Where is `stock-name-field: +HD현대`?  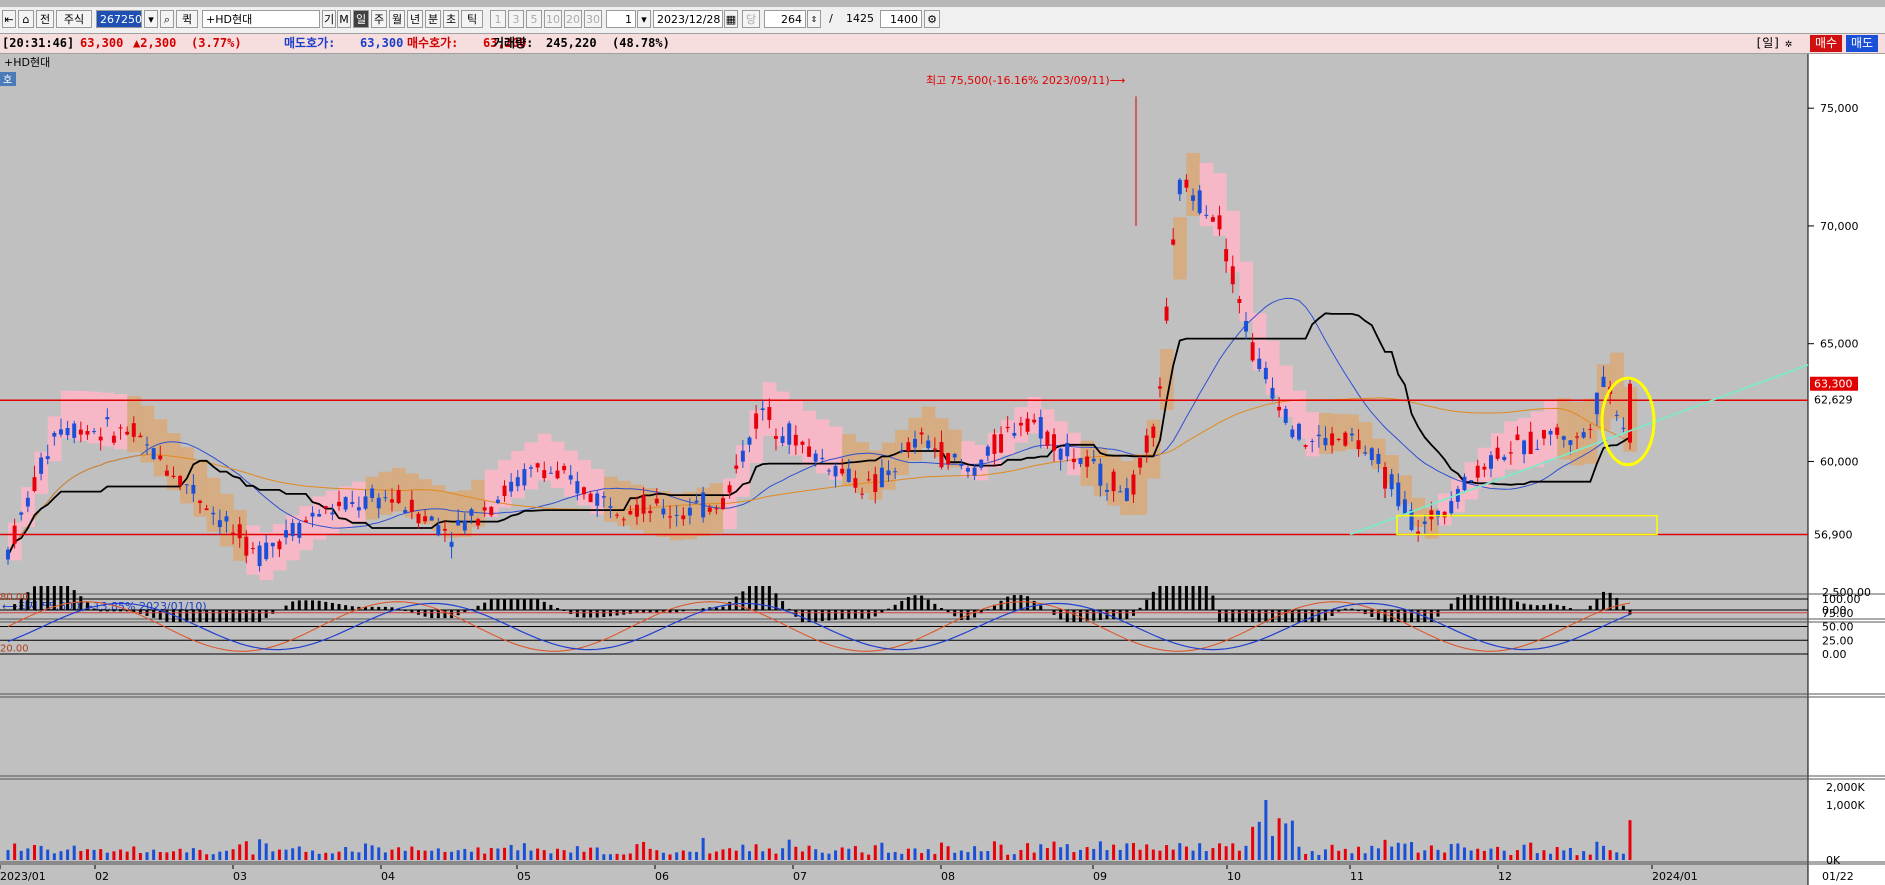
stock-name-field: +HD현대 is located at coordinates (261, 19).